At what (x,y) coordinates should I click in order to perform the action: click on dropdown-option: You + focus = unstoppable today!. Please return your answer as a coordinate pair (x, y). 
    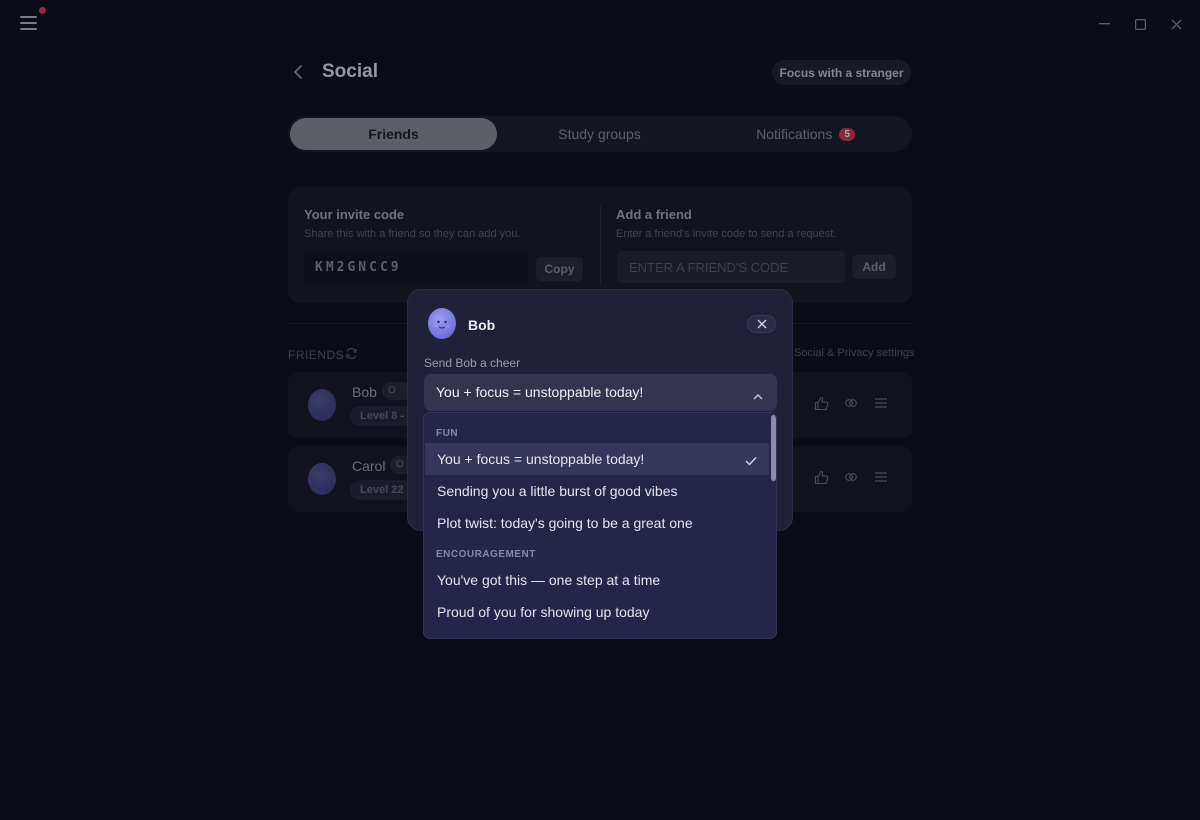
    Looking at the image, I should click on (597, 459).